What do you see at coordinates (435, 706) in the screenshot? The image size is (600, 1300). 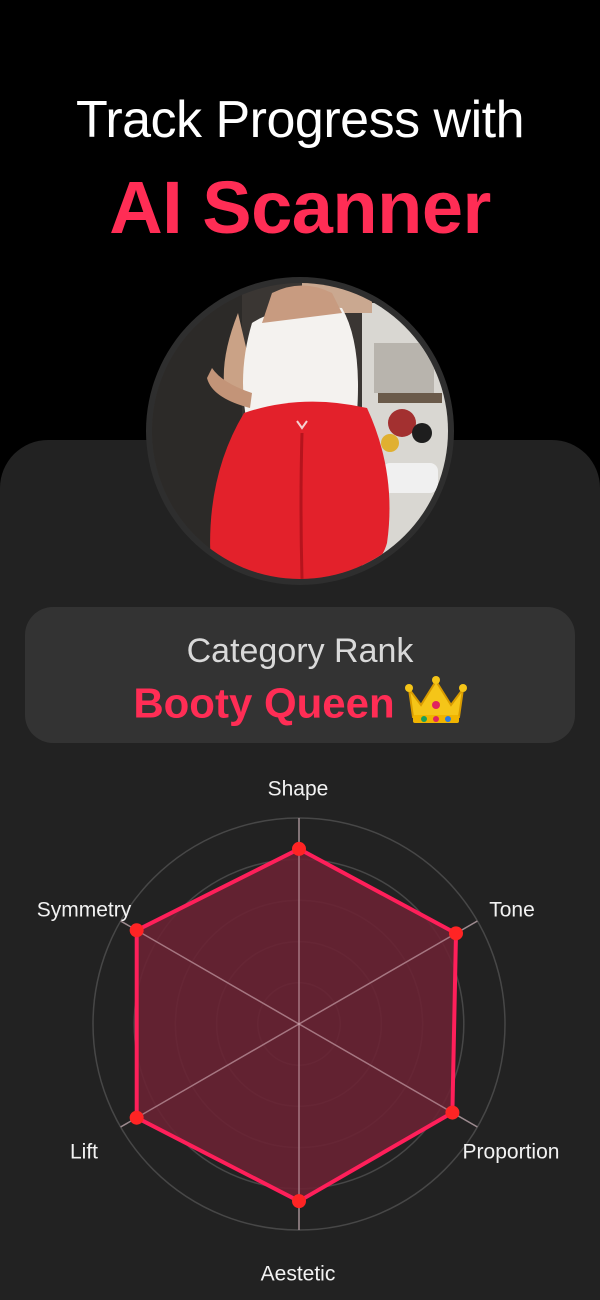 I see `crown-icon` at bounding box center [435, 706].